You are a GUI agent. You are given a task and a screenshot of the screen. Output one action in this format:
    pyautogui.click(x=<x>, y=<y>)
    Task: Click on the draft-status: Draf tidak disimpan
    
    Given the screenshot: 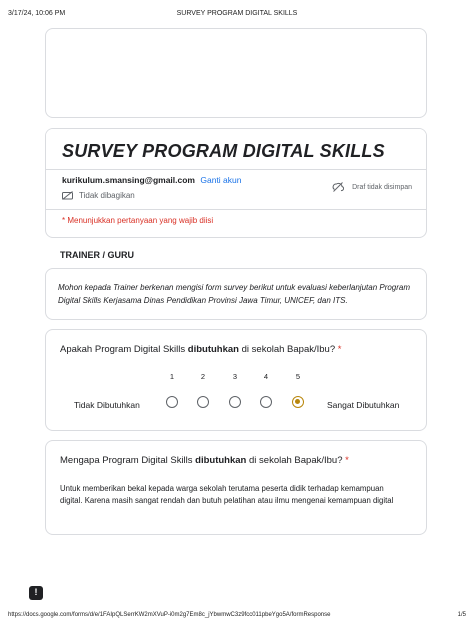 What is the action you would take?
    pyautogui.click(x=372, y=187)
    